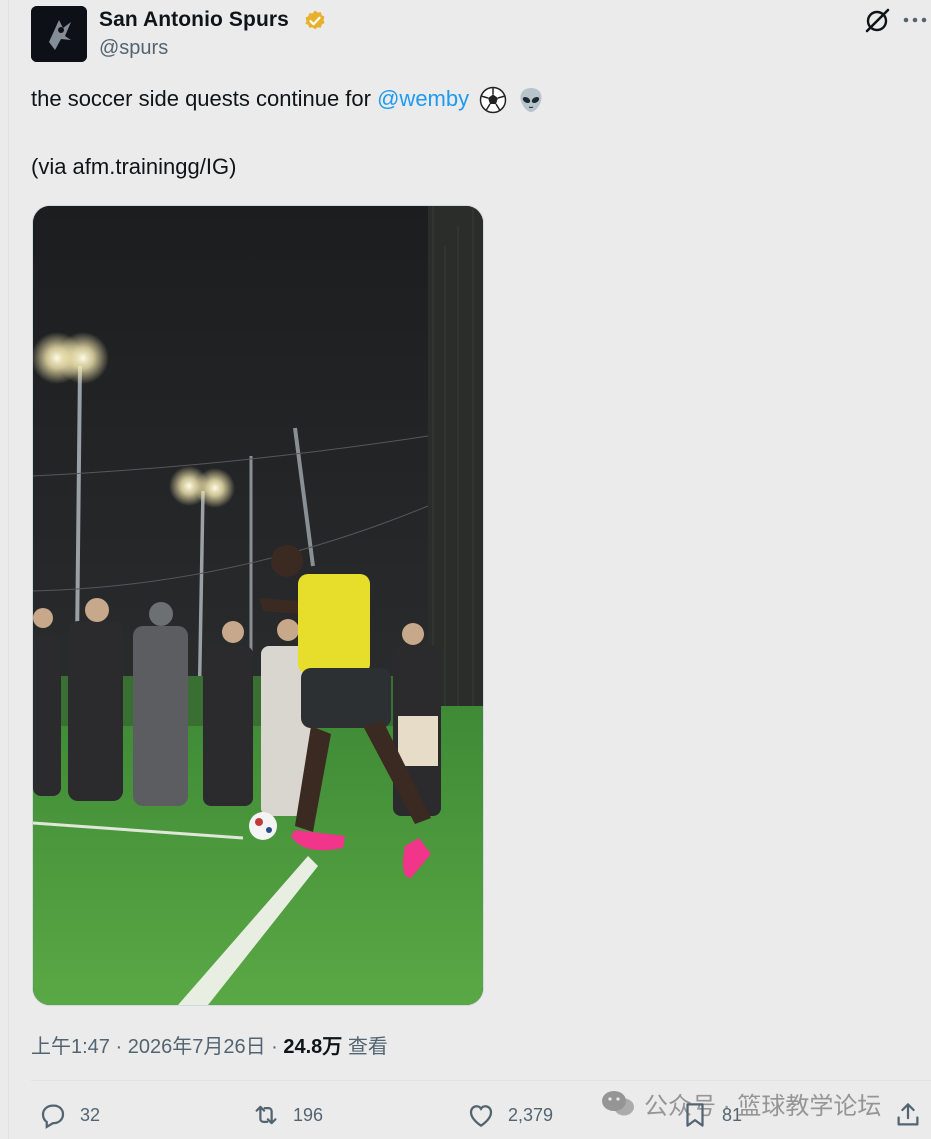 Image resolution: width=931 pixels, height=1139 pixels. Describe the element at coordinates (315, 20) in the screenshot. I see `verified-badge-icon` at that location.